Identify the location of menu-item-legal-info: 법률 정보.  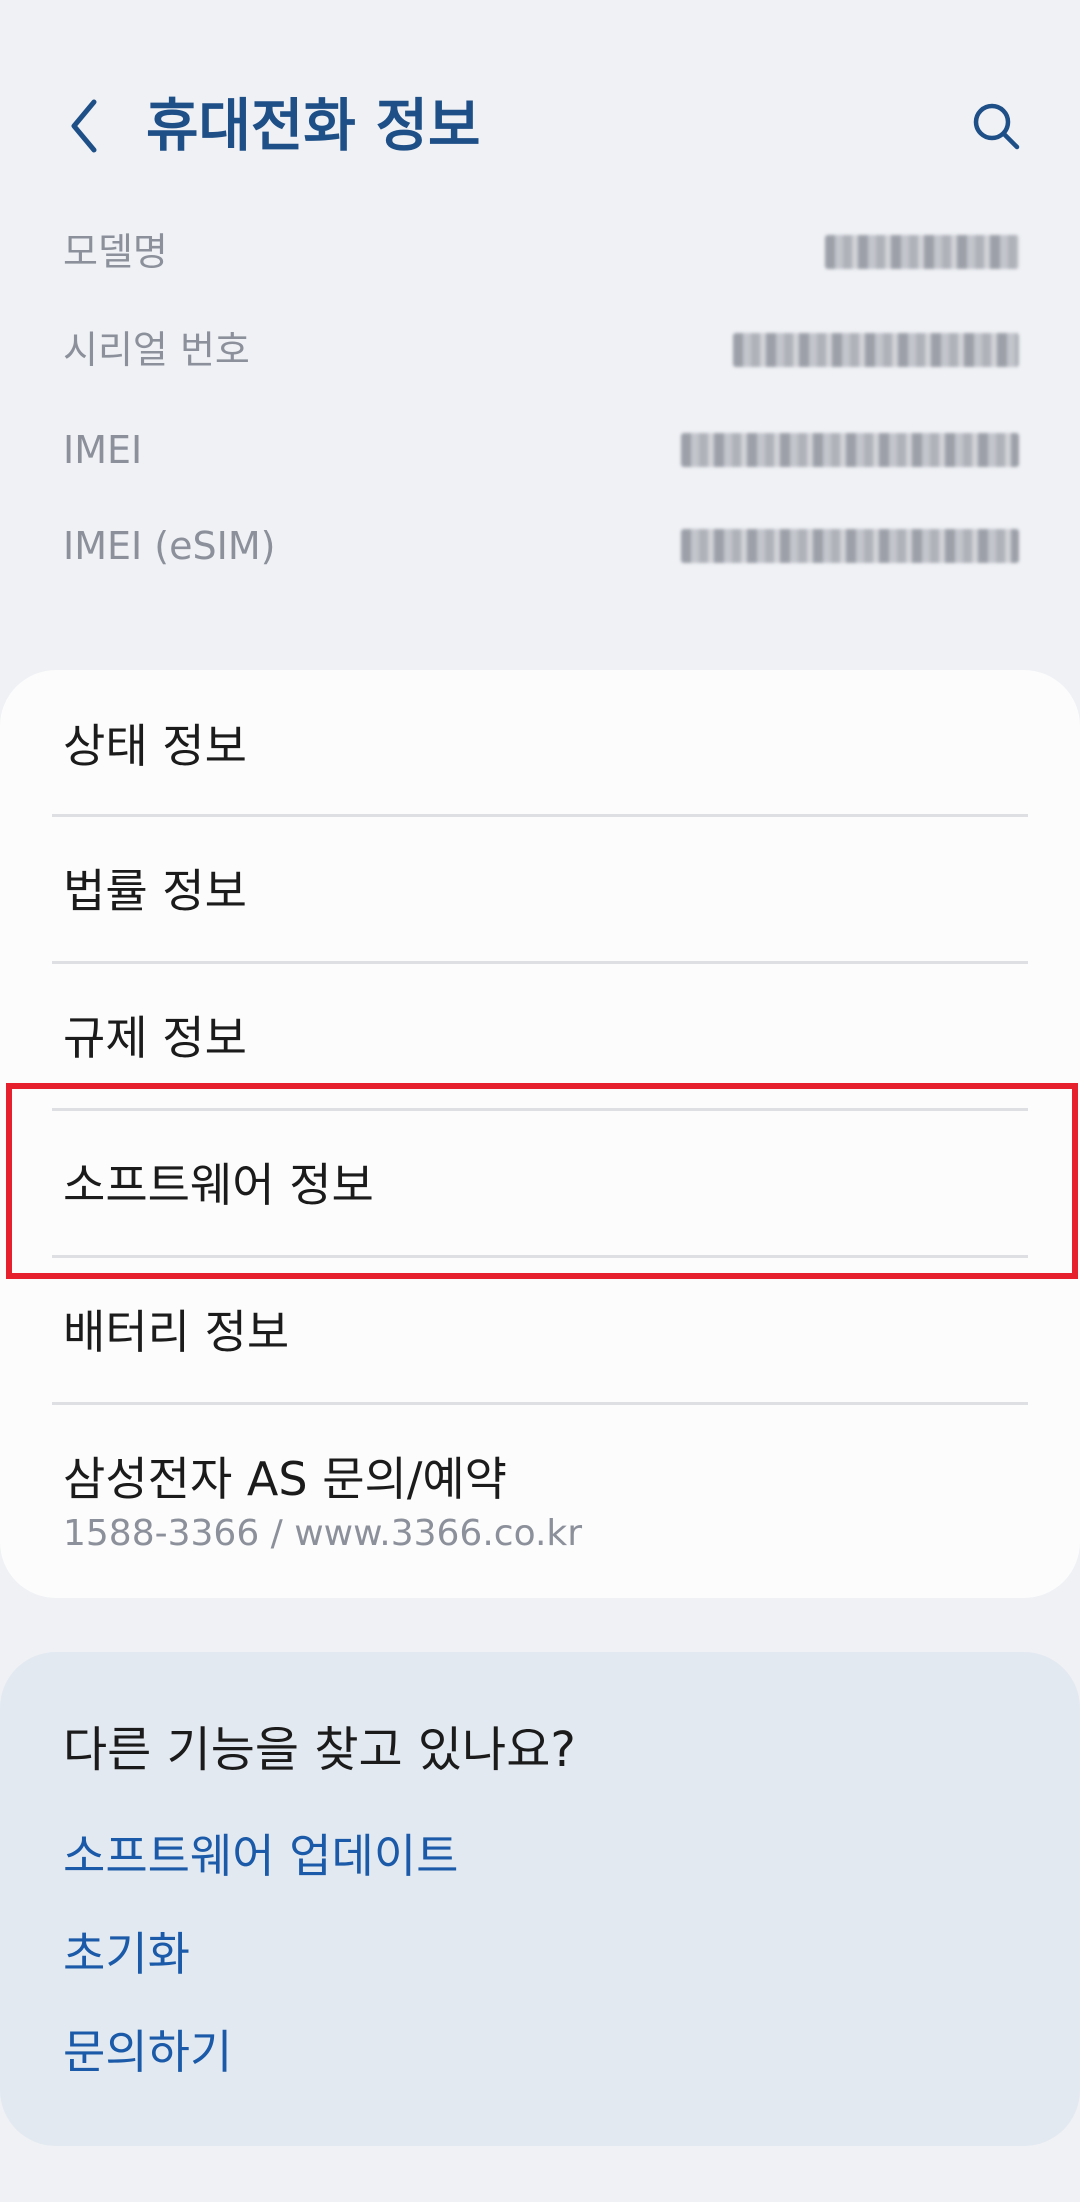
(540, 889).